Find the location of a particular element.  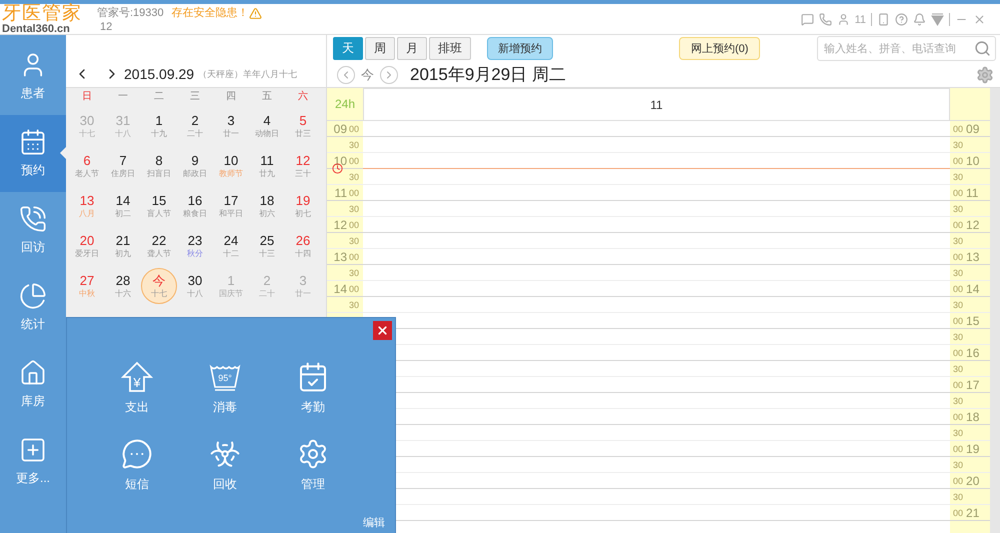

calendar-day: 3 廿一 is located at coordinates (231, 126).